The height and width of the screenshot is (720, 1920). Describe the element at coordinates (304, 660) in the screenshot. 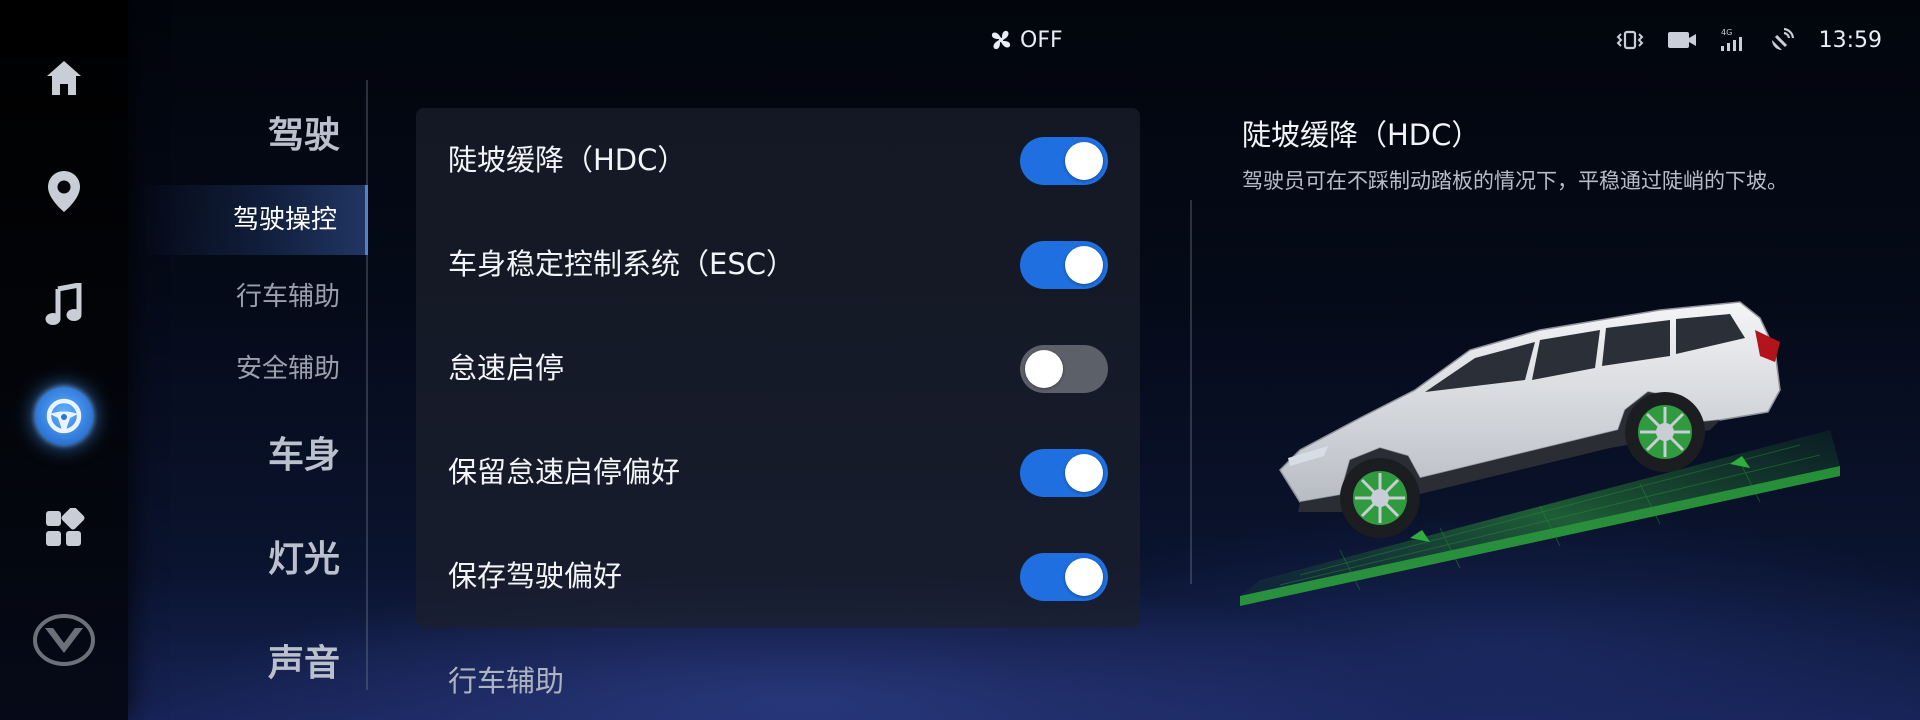

I see `nav-category-sound: 声音` at that location.